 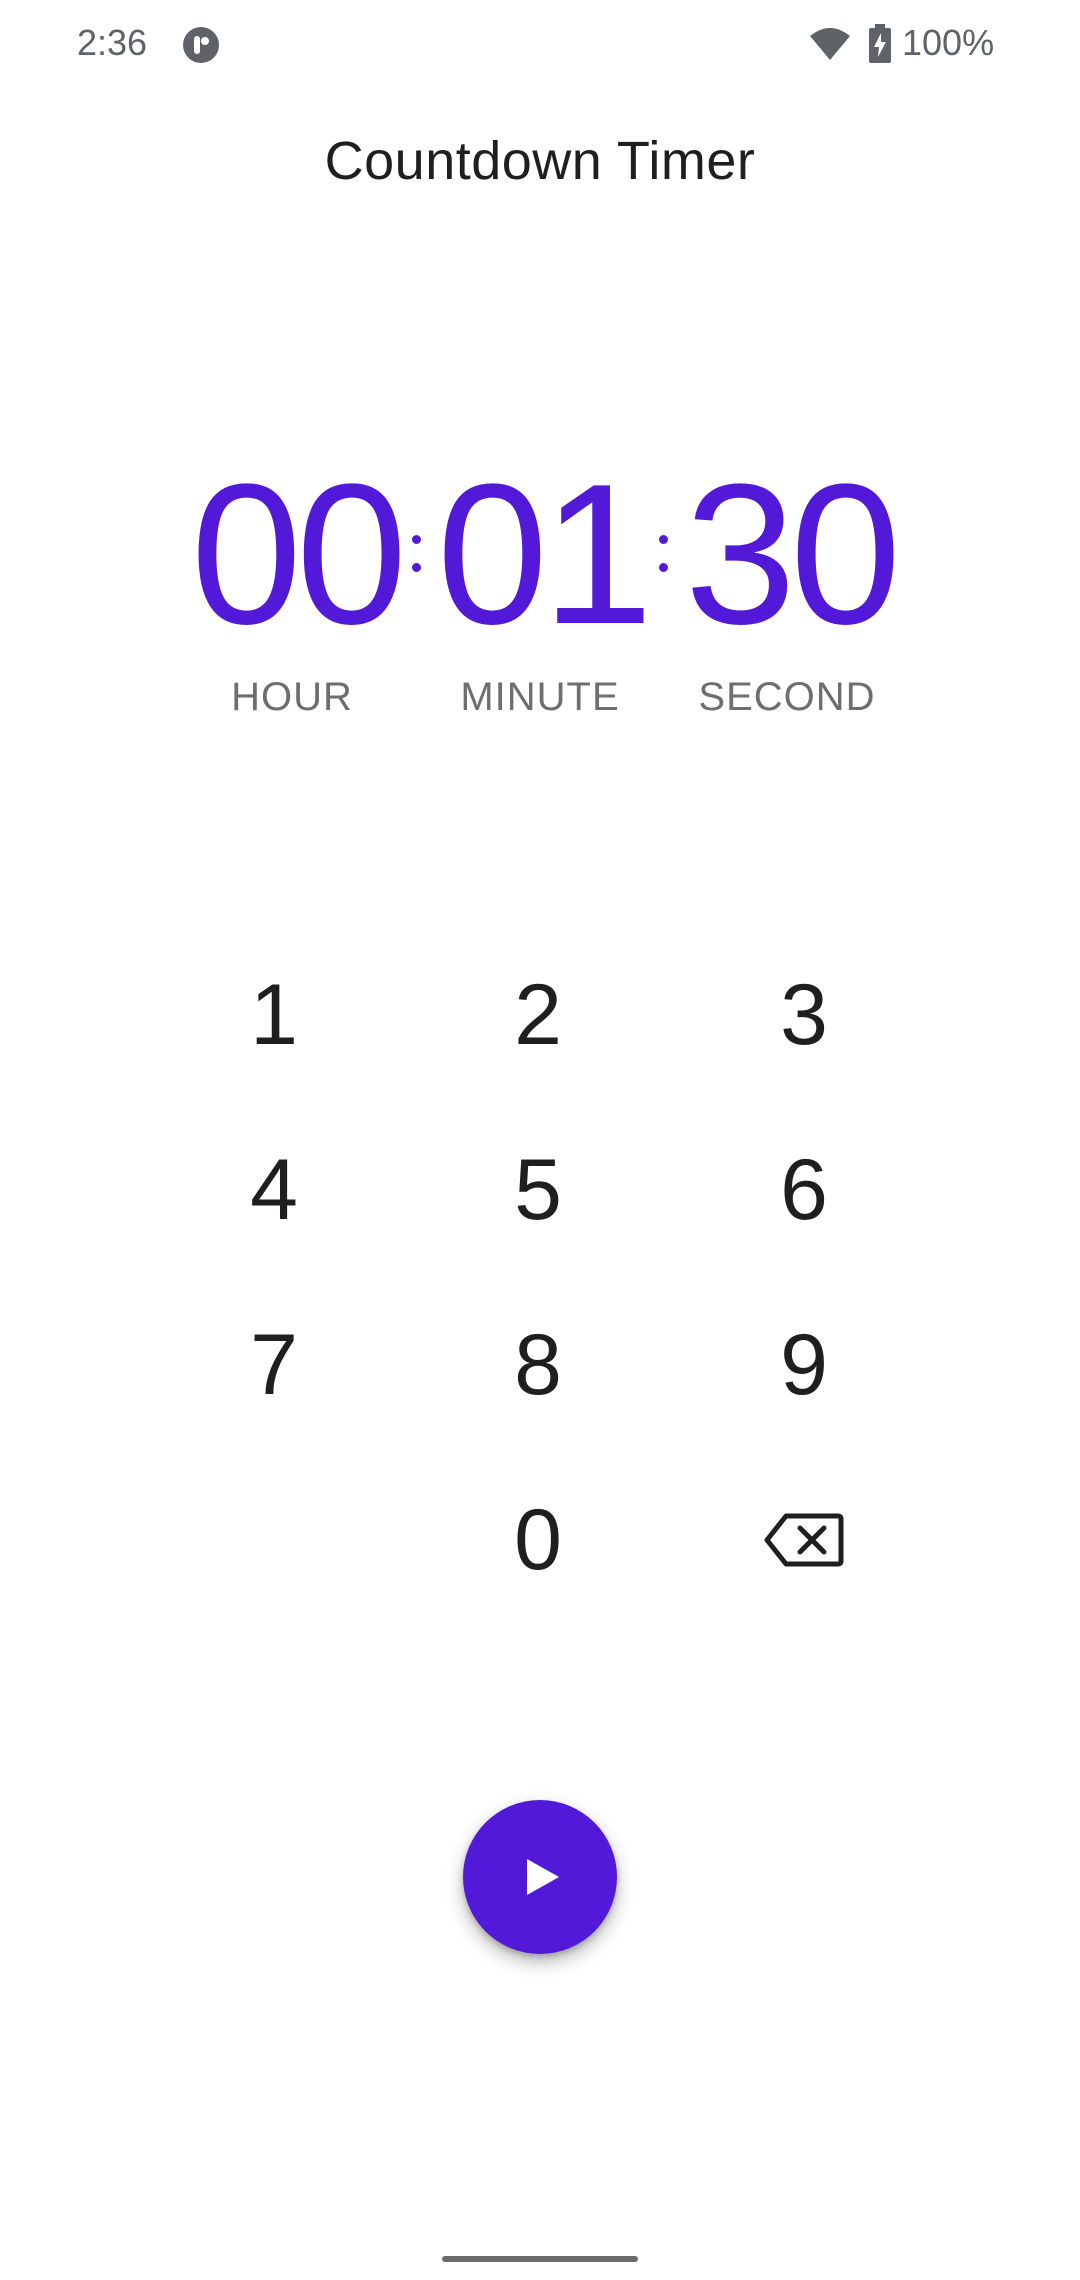 I want to click on key-6: 6, so click(x=804, y=1190).